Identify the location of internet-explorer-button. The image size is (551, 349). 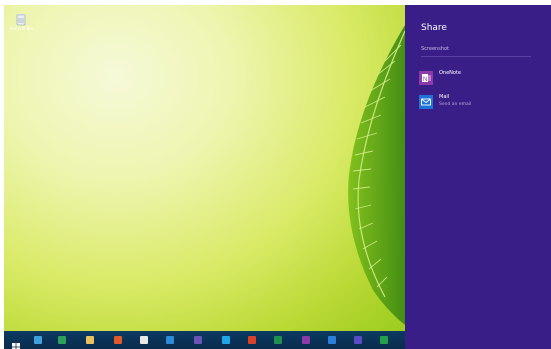
(38, 340).